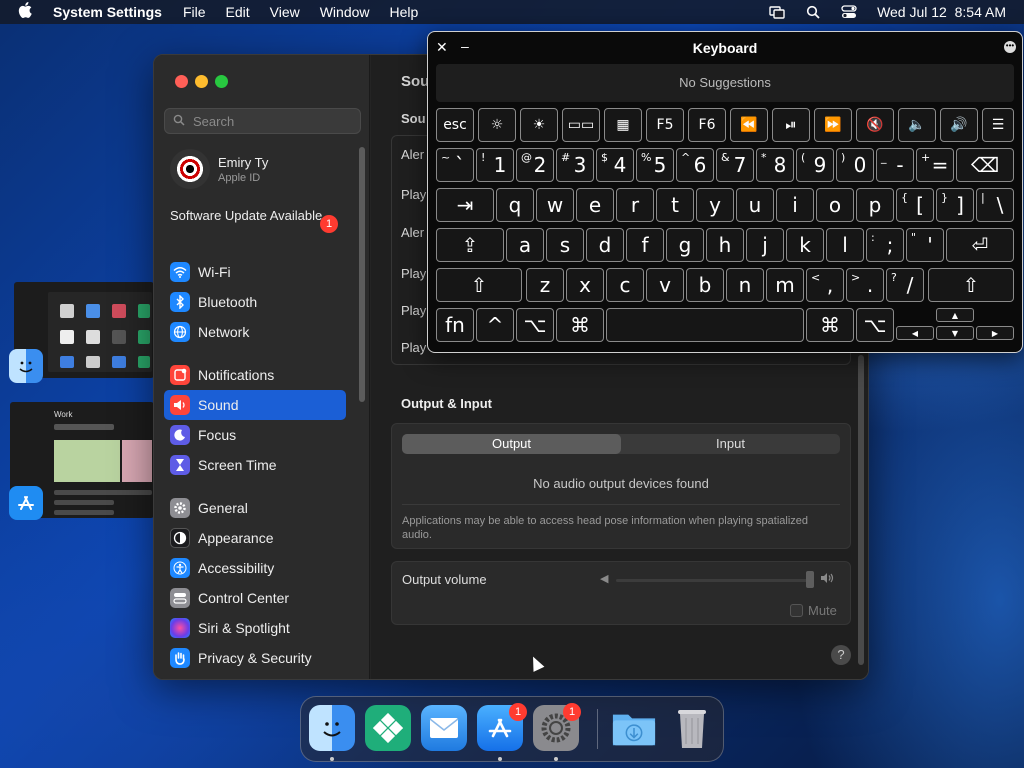  I want to click on key-h: h, so click(725, 245).